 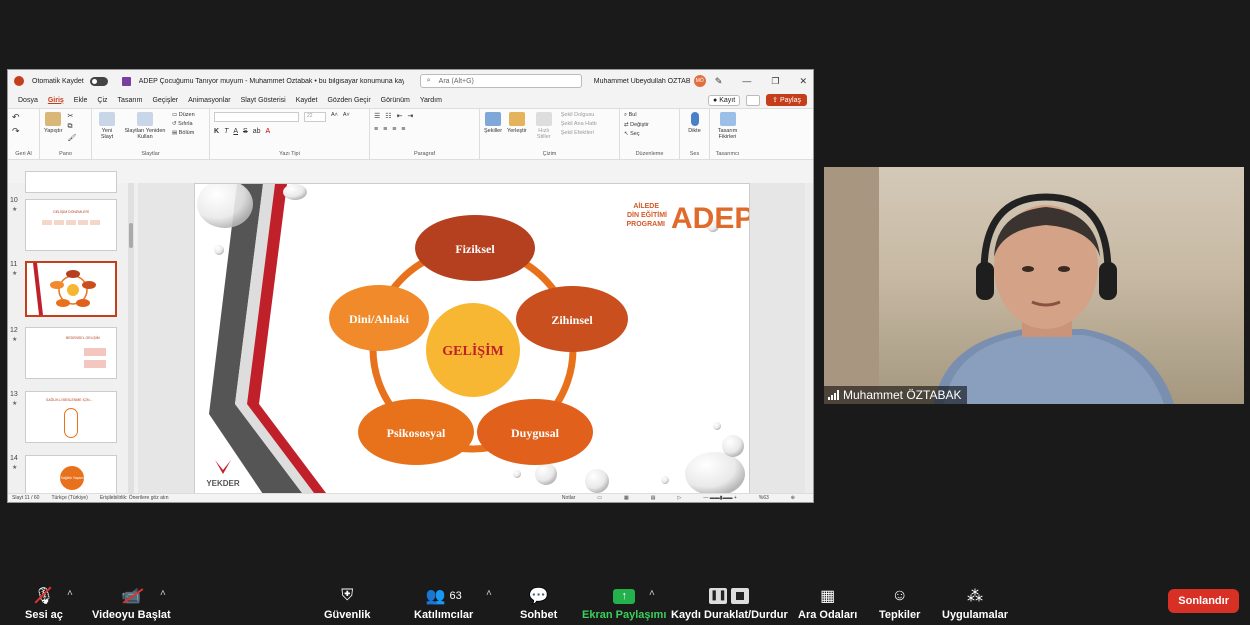 I want to click on bold-icon: K, so click(x=216, y=131).